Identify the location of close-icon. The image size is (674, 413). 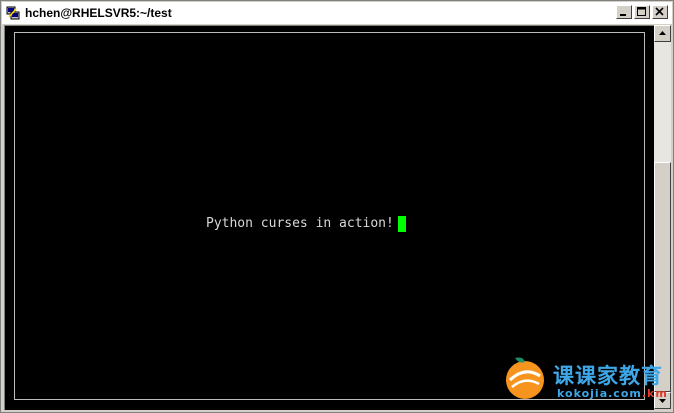
(659, 11).